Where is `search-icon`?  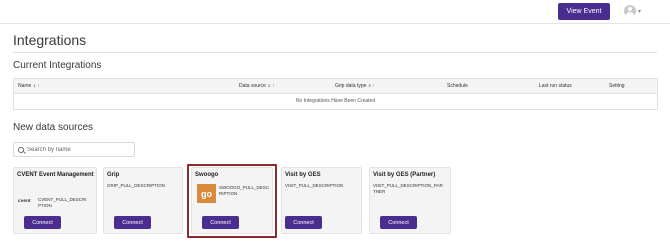
search-icon is located at coordinates (21, 149).